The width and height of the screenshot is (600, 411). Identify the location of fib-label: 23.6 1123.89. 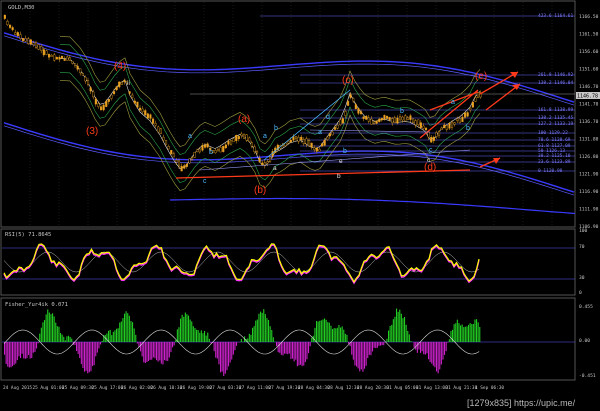
(554, 162).